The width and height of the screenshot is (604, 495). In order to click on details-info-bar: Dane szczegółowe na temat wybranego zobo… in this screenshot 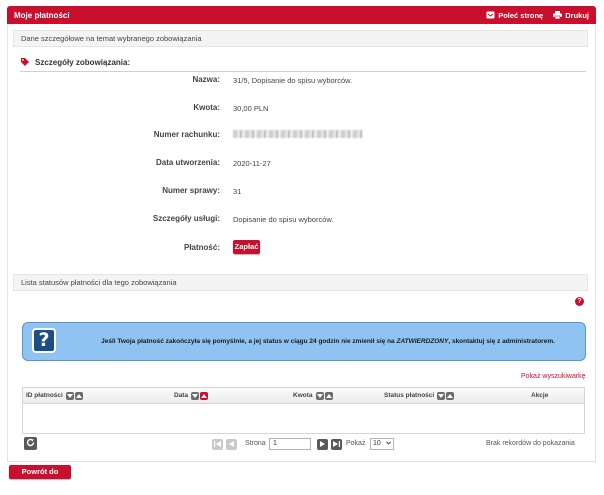, I will do `click(300, 38)`.